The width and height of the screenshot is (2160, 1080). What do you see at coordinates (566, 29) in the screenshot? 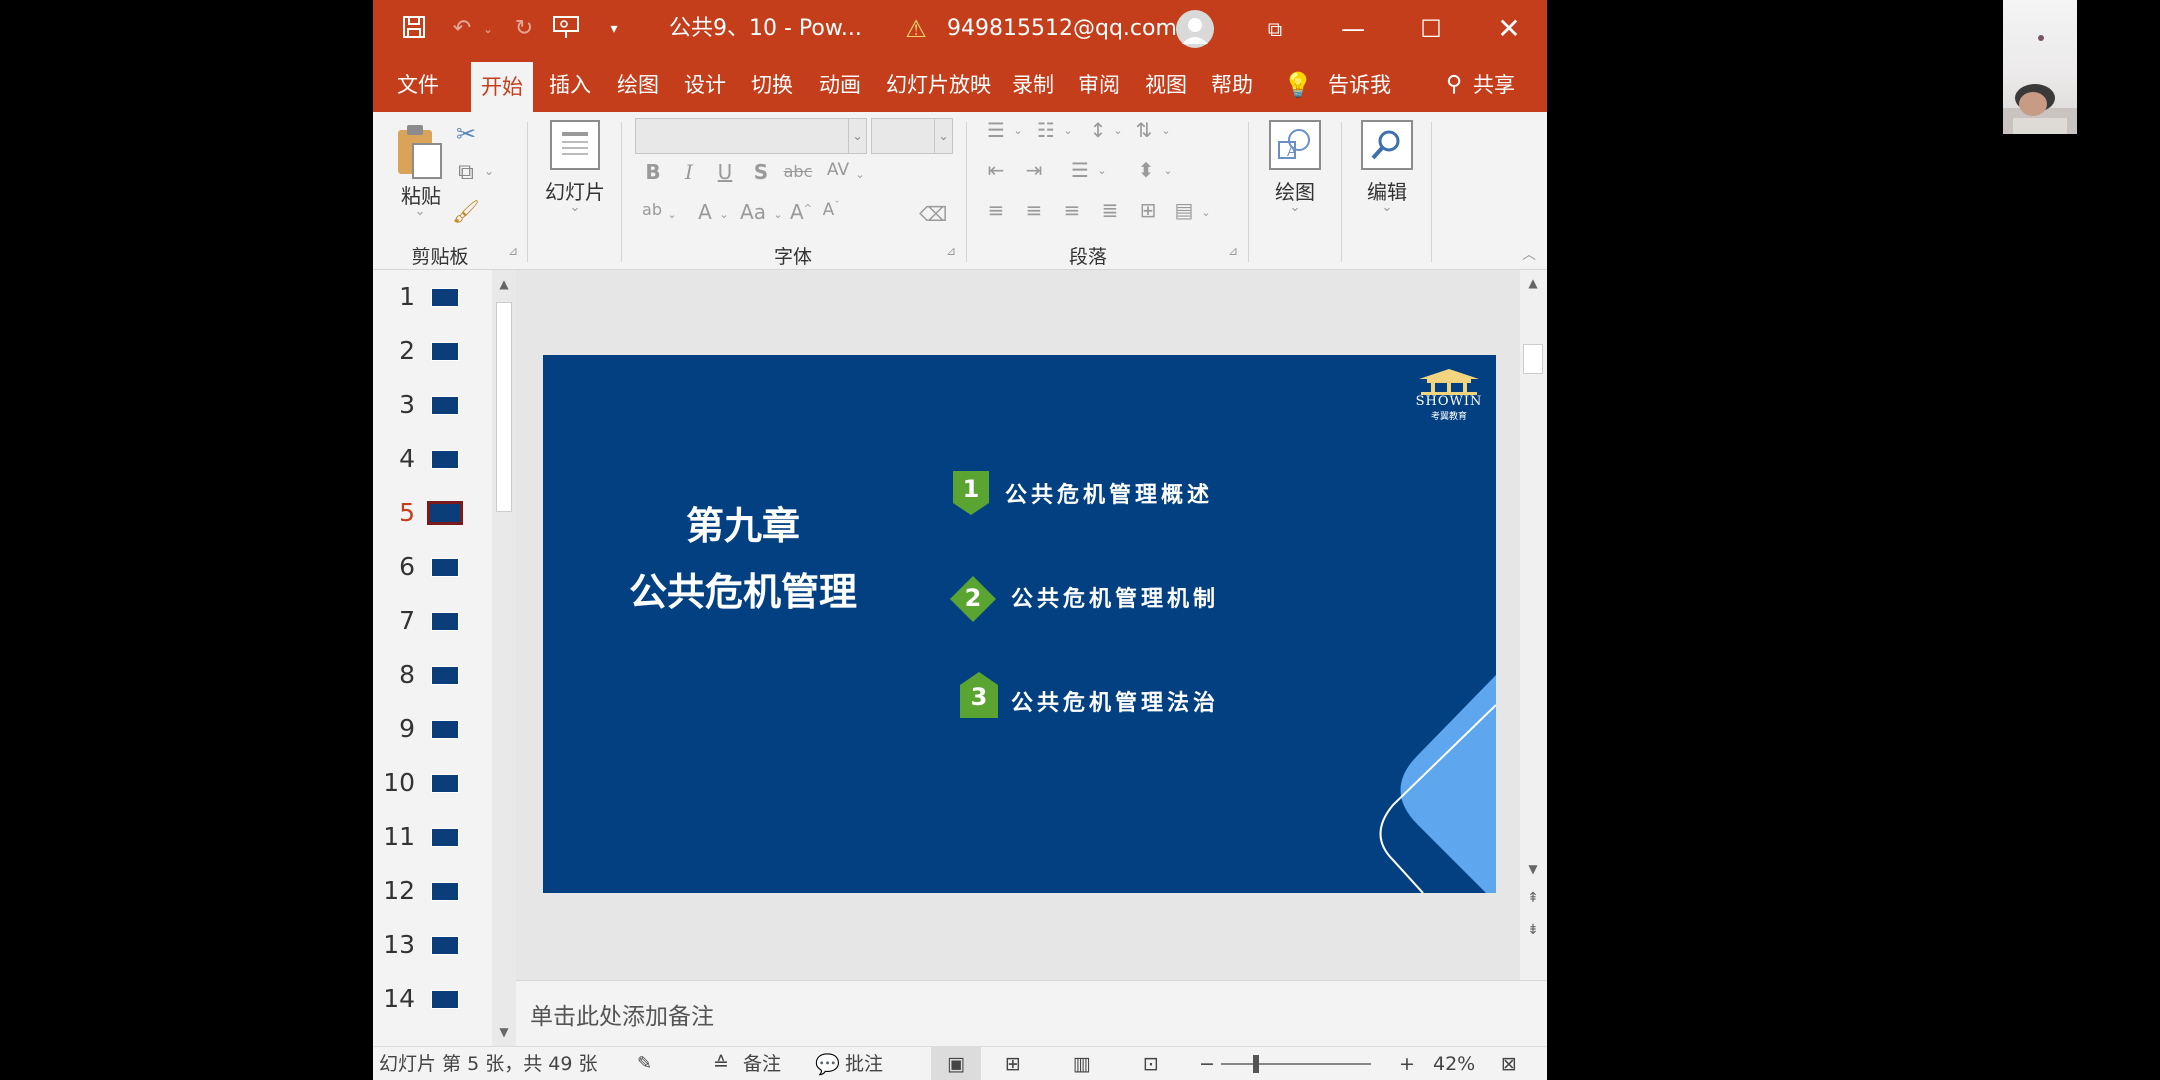
I see `presentation-icon` at bounding box center [566, 29].